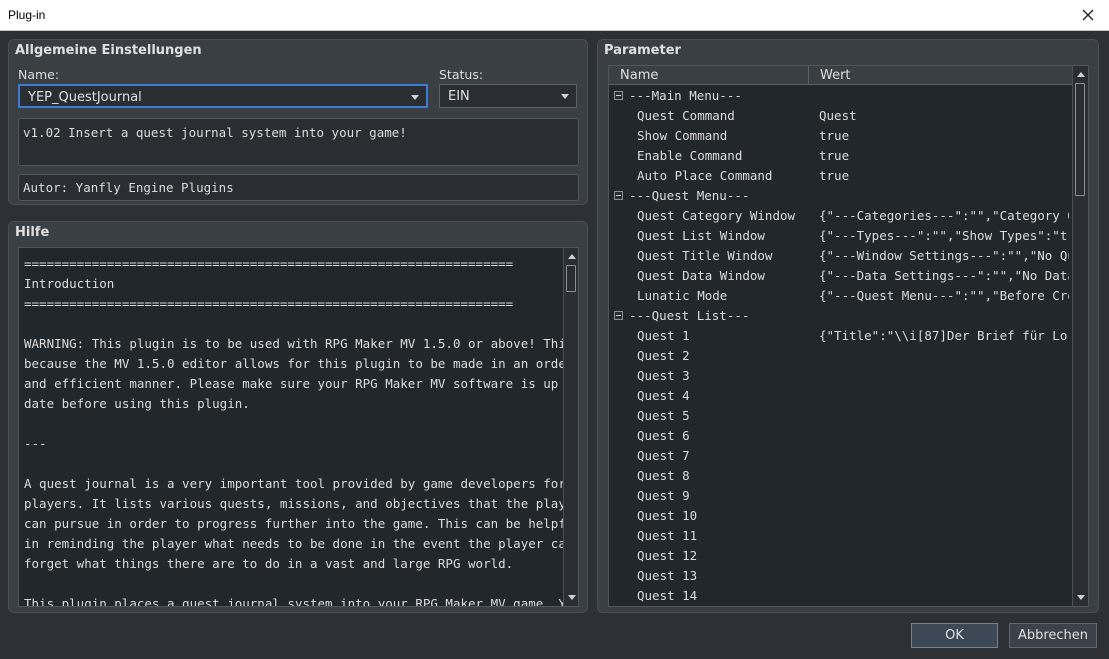  I want to click on parameter-name: Quest 10, so click(667, 515).